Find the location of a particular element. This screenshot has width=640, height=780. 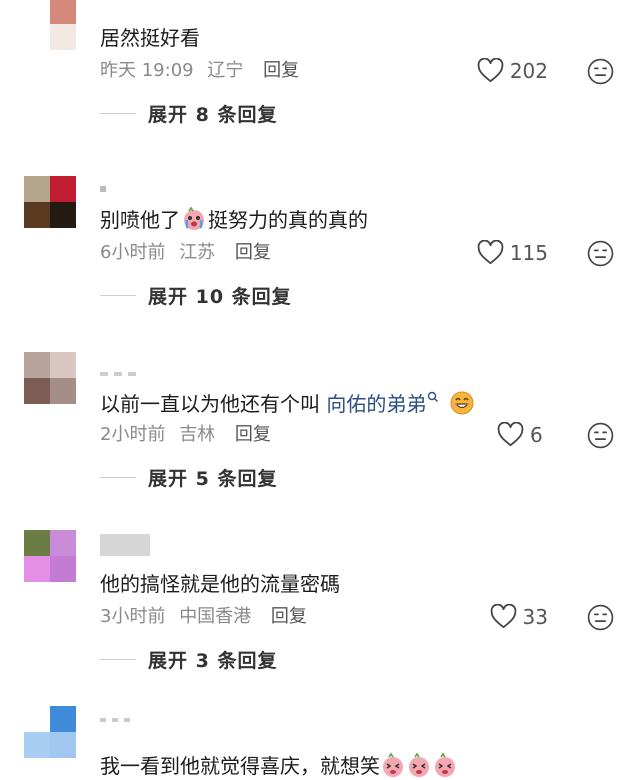

expand-replies: 展开 10 条回复 is located at coordinates (196, 295).